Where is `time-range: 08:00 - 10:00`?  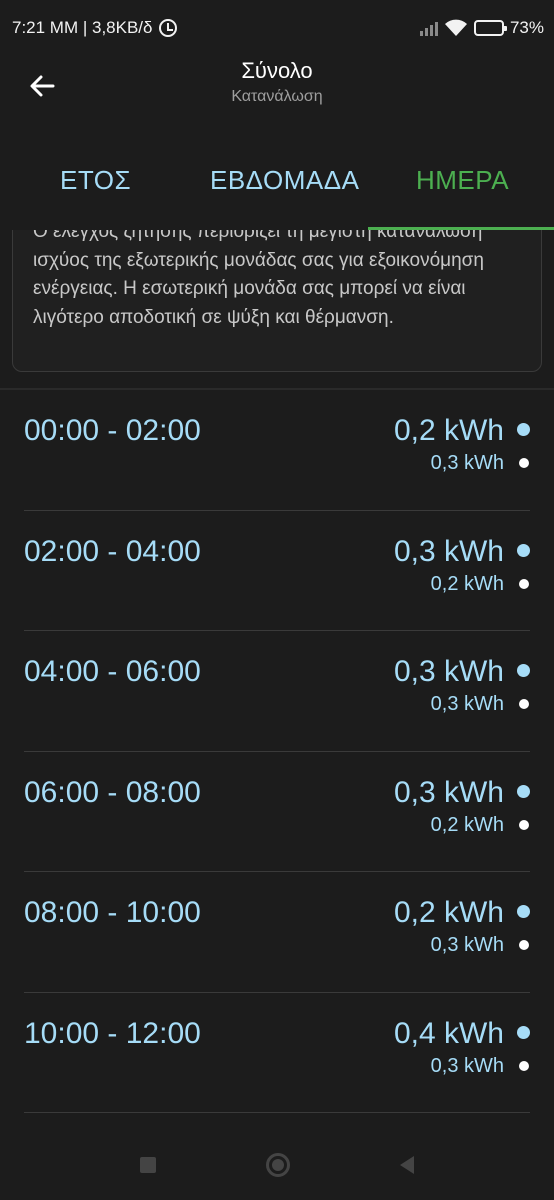
time-range: 08:00 - 10:00 is located at coordinates (112, 912).